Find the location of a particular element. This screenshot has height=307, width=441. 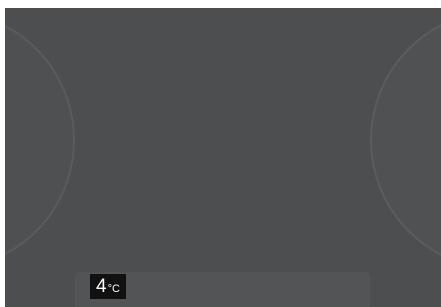

temperature-unit: °C is located at coordinates (113, 289).